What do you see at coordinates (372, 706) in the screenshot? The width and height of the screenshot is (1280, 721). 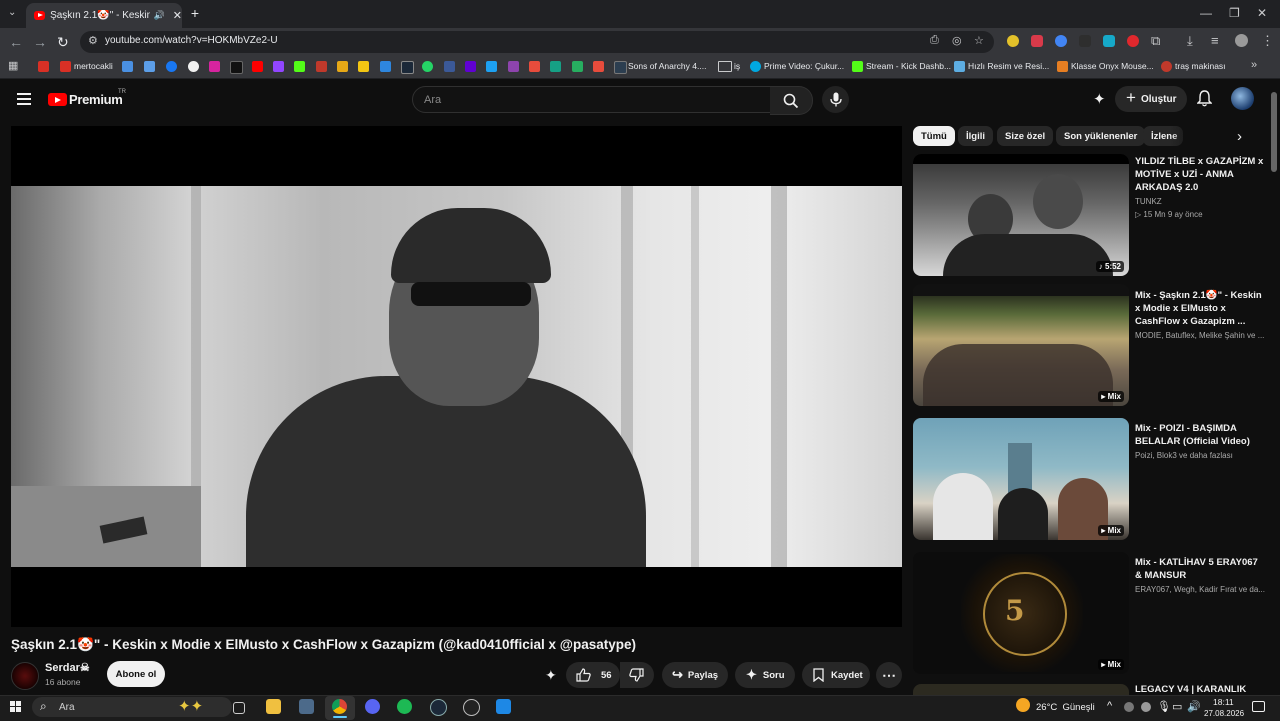 I see `discord-icon` at bounding box center [372, 706].